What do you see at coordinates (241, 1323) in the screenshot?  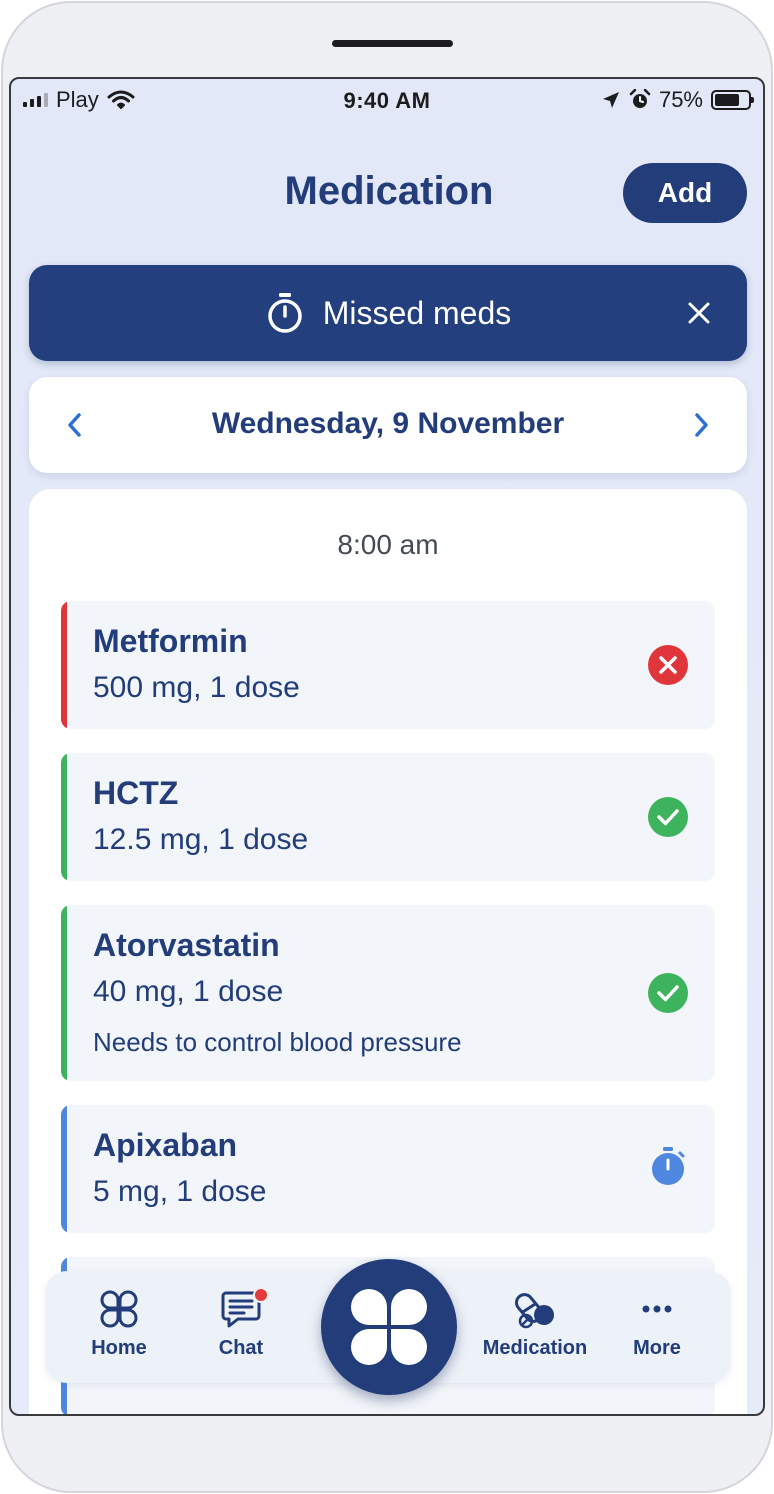 I see `nav-chat: Chat` at bounding box center [241, 1323].